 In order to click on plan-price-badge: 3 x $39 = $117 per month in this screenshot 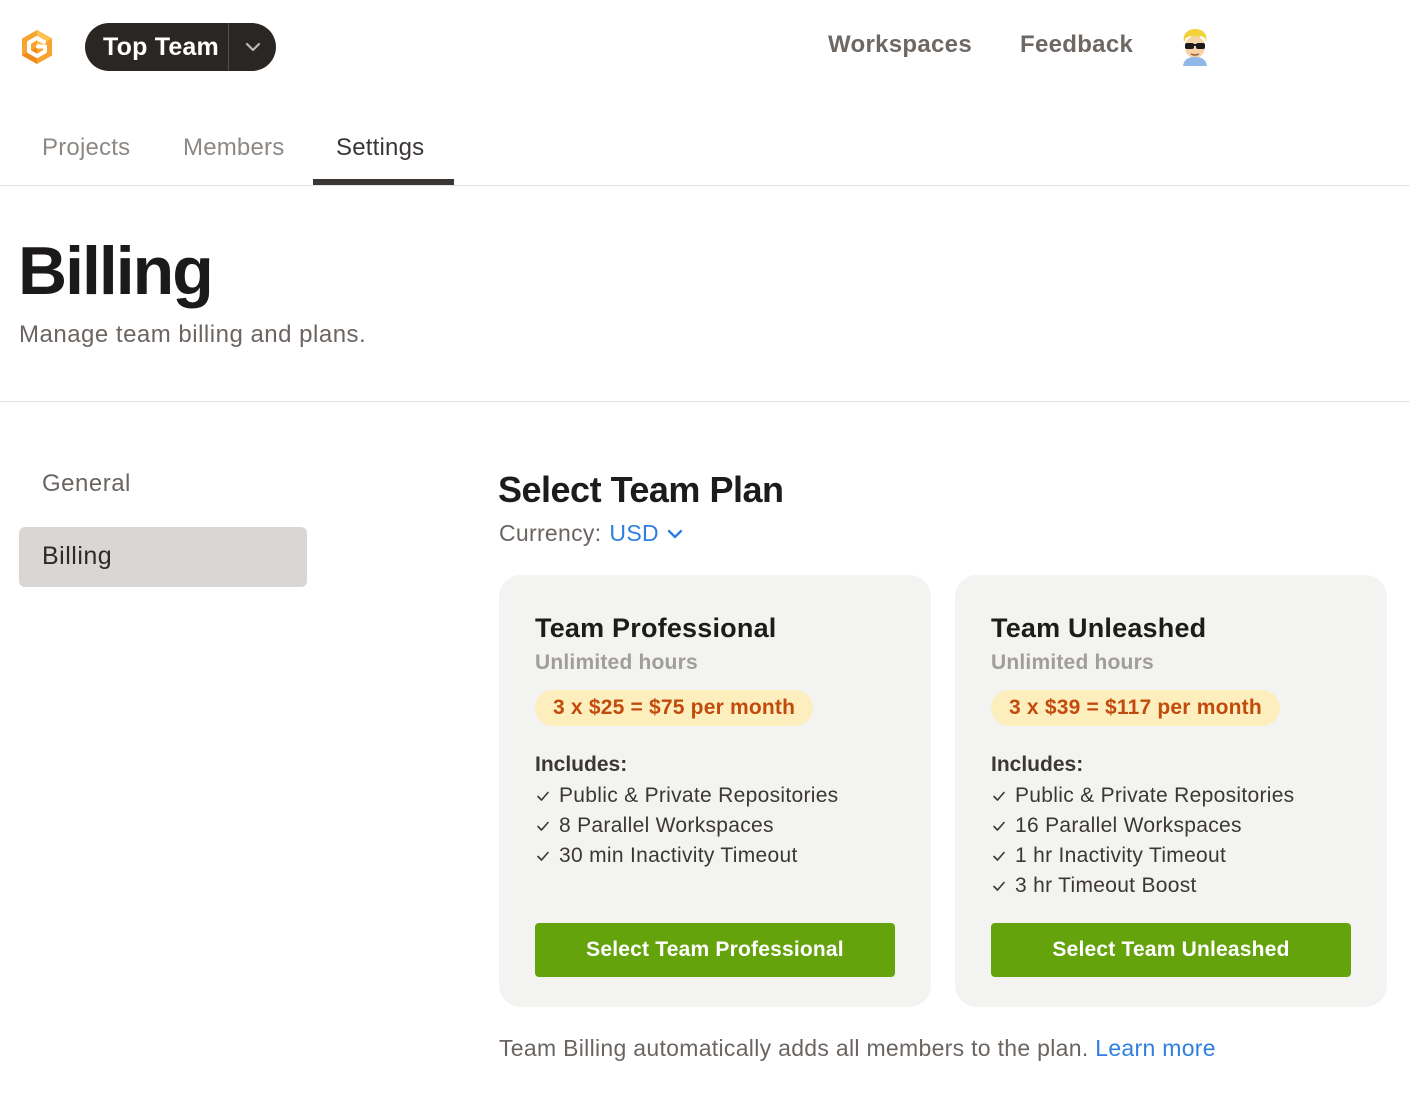, I will do `click(1135, 708)`.